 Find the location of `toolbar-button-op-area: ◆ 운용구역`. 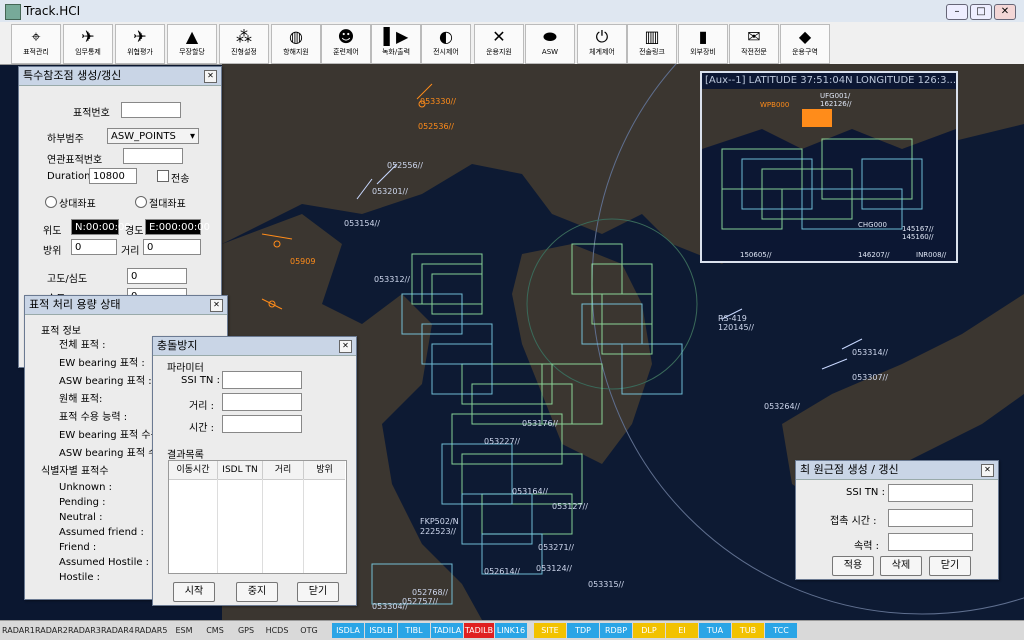

toolbar-button-op-area: ◆ 운용구역 is located at coordinates (805, 44).